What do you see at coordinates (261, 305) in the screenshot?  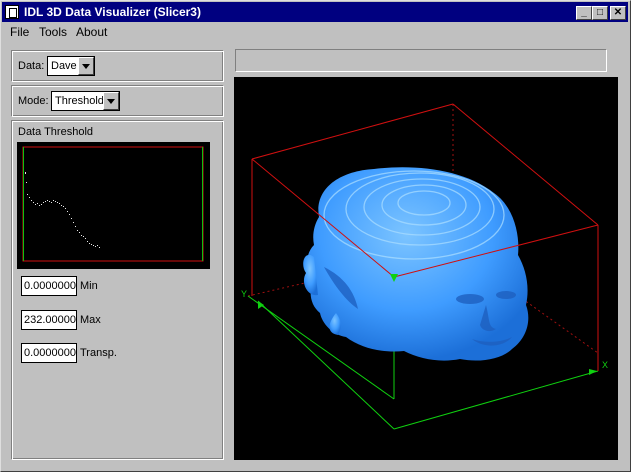 I see `axis-arrow-marker` at bounding box center [261, 305].